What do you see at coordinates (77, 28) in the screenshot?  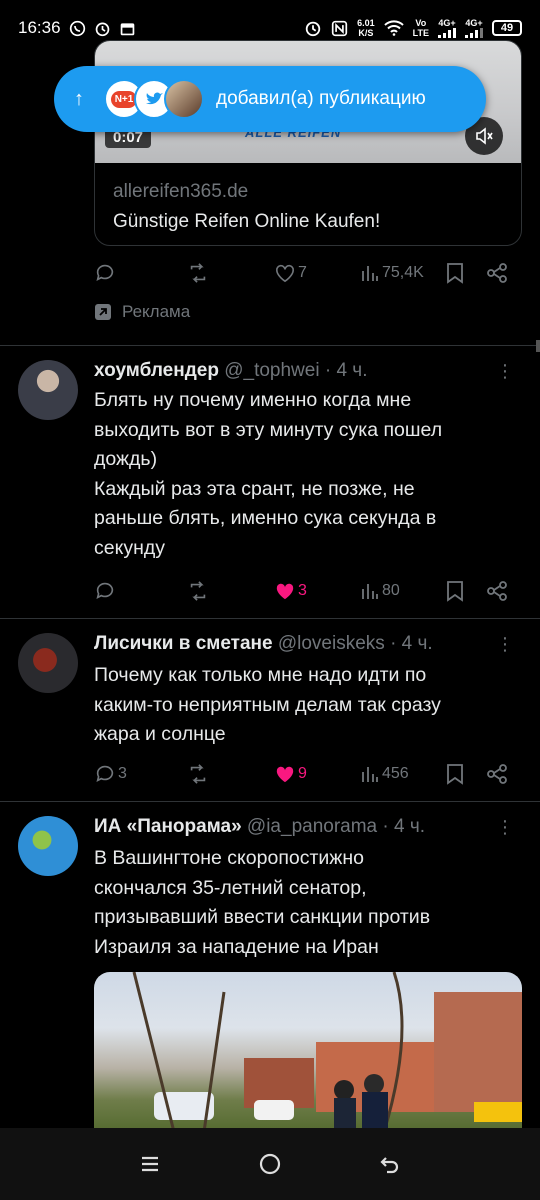 I see `whatsapp-icon` at bounding box center [77, 28].